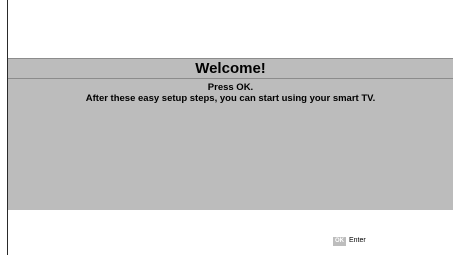 The image size is (453, 255). I want to click on enter-hint-label: Enter, so click(357, 240).